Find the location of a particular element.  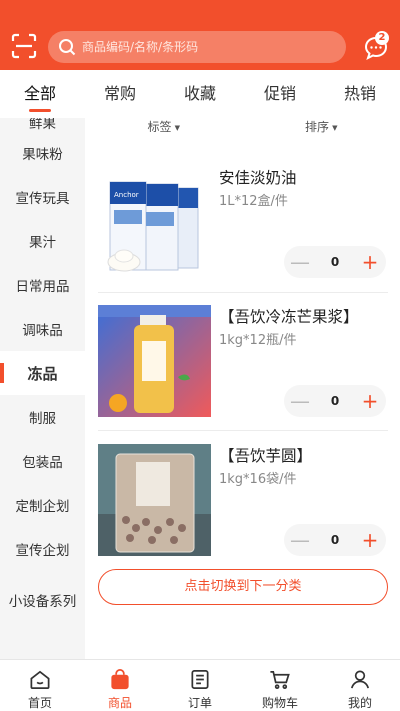

category-item-frozen: 冻品 is located at coordinates (42, 373).